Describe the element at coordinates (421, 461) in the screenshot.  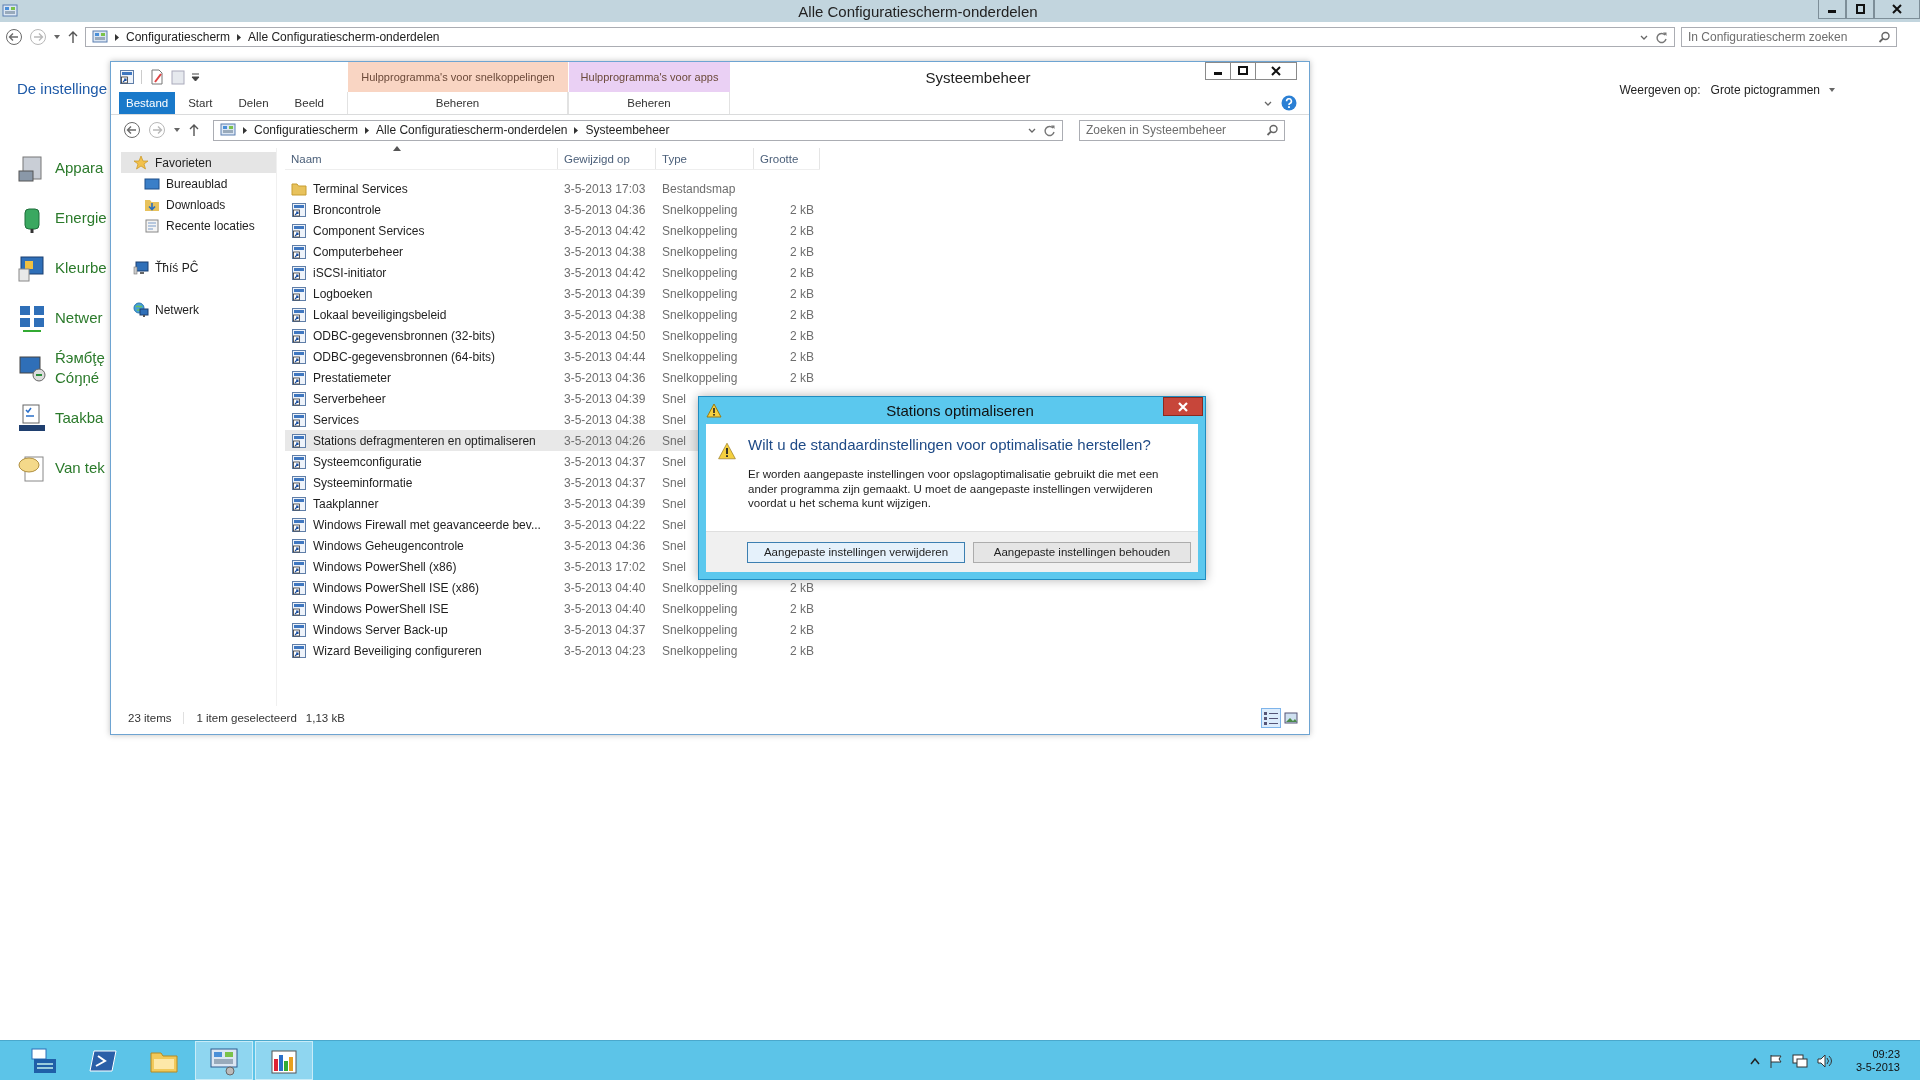
I see `file-name: Systeemconfiguratie` at that location.